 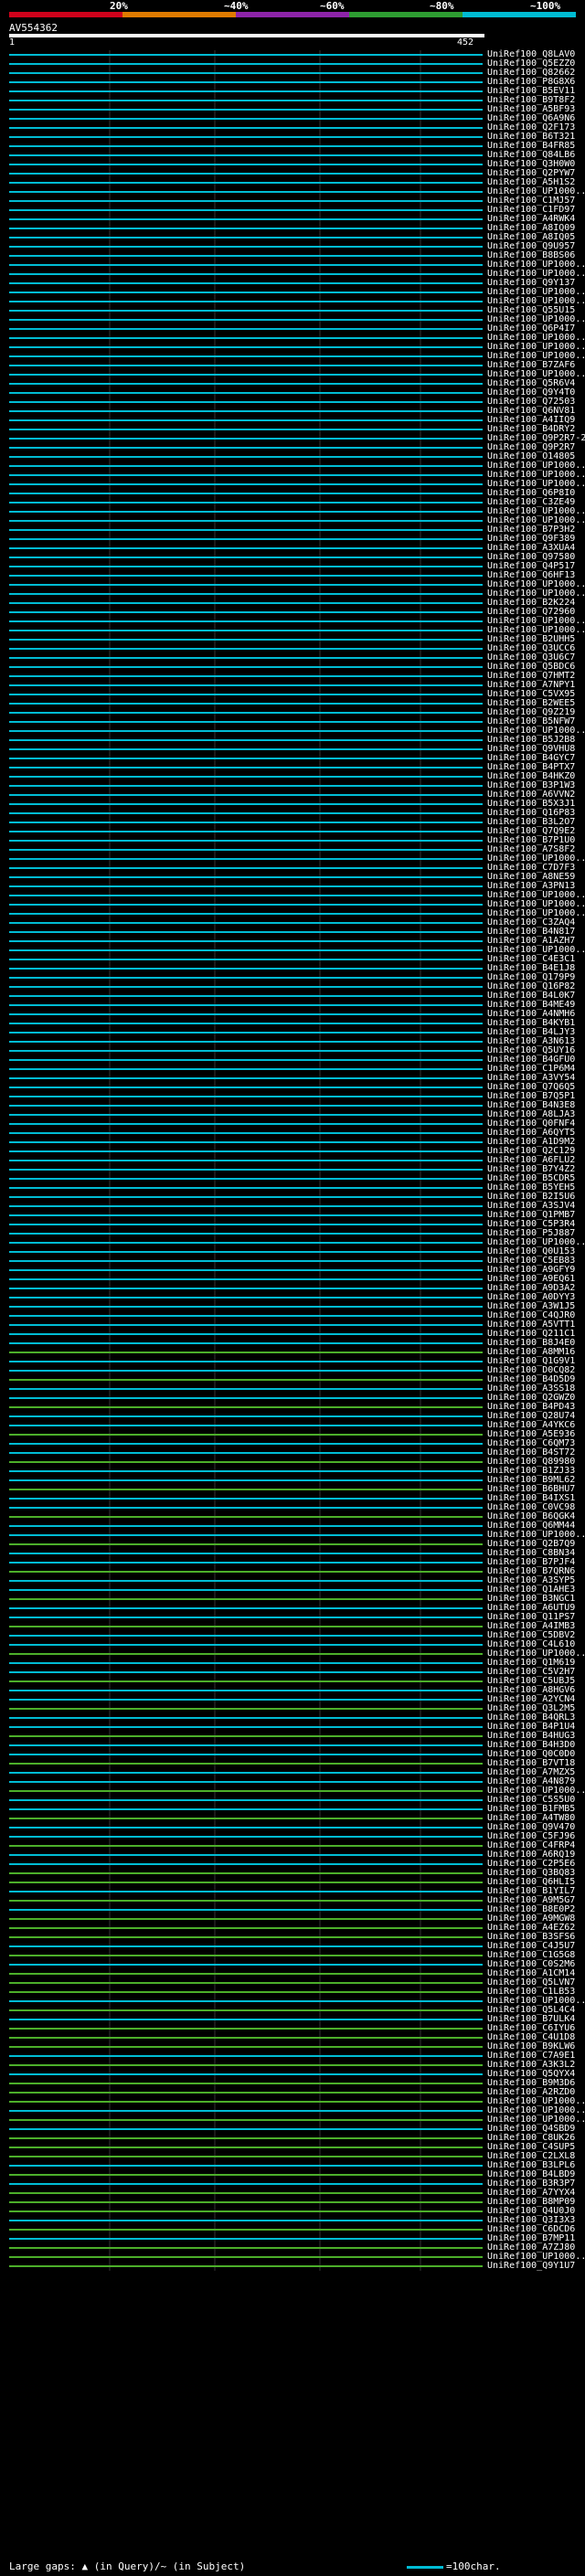 I want to click on identity-color-bar, so click(x=293, y=14).